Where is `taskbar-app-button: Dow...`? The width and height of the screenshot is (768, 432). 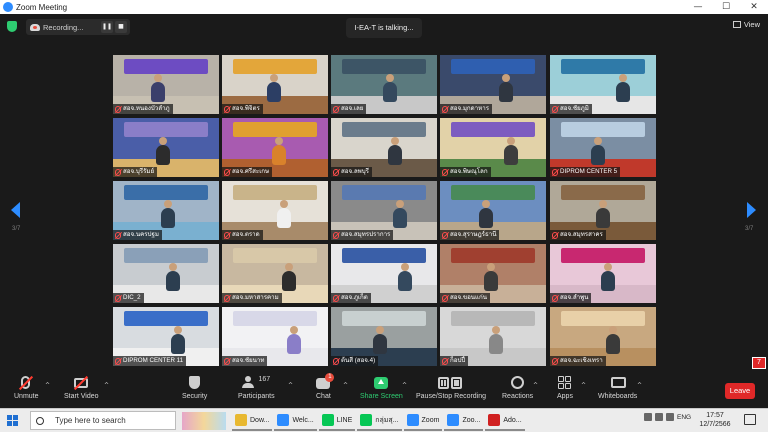 taskbar-app-button: Dow... is located at coordinates (252, 421).